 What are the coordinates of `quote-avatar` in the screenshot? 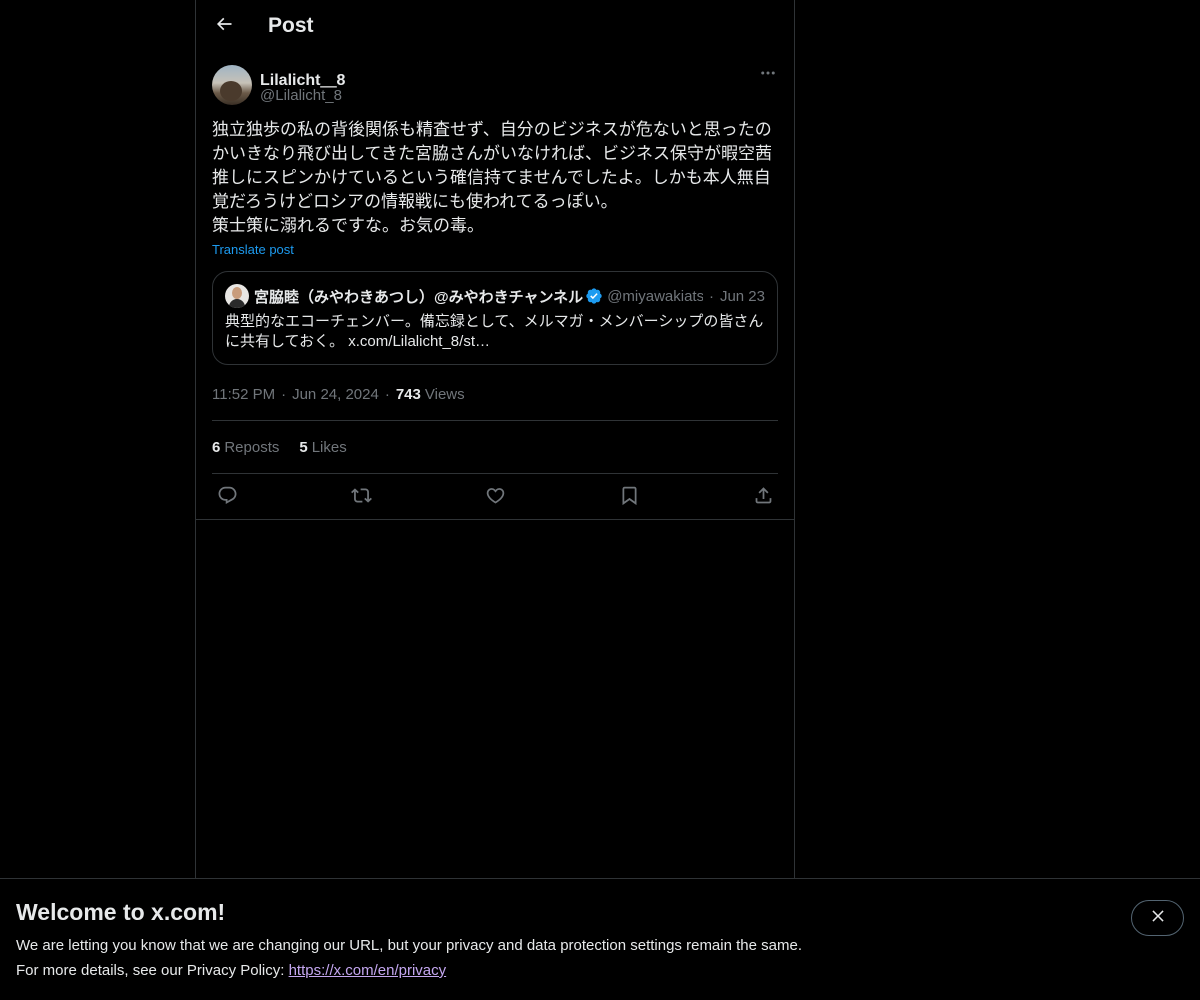 It's located at (237, 296).